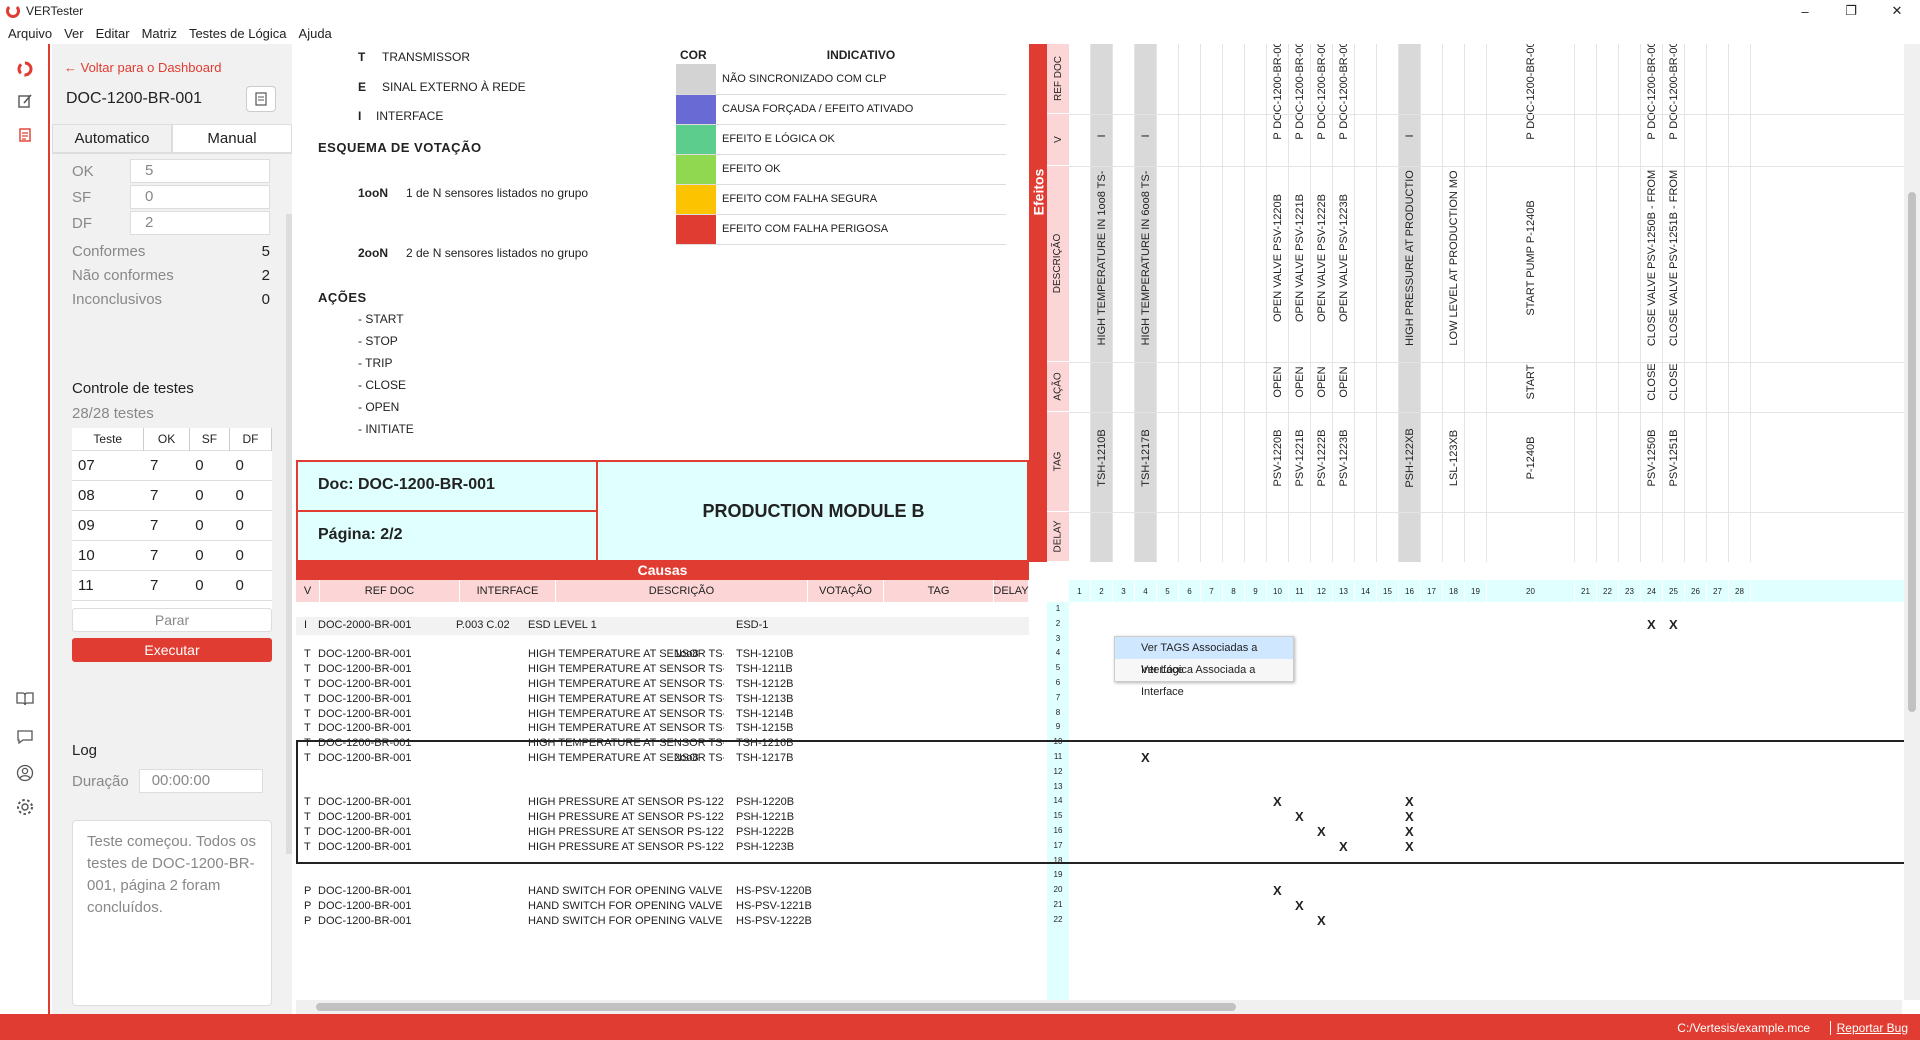  I want to click on menu-testes-logica: Testes de Lógica, so click(238, 33).